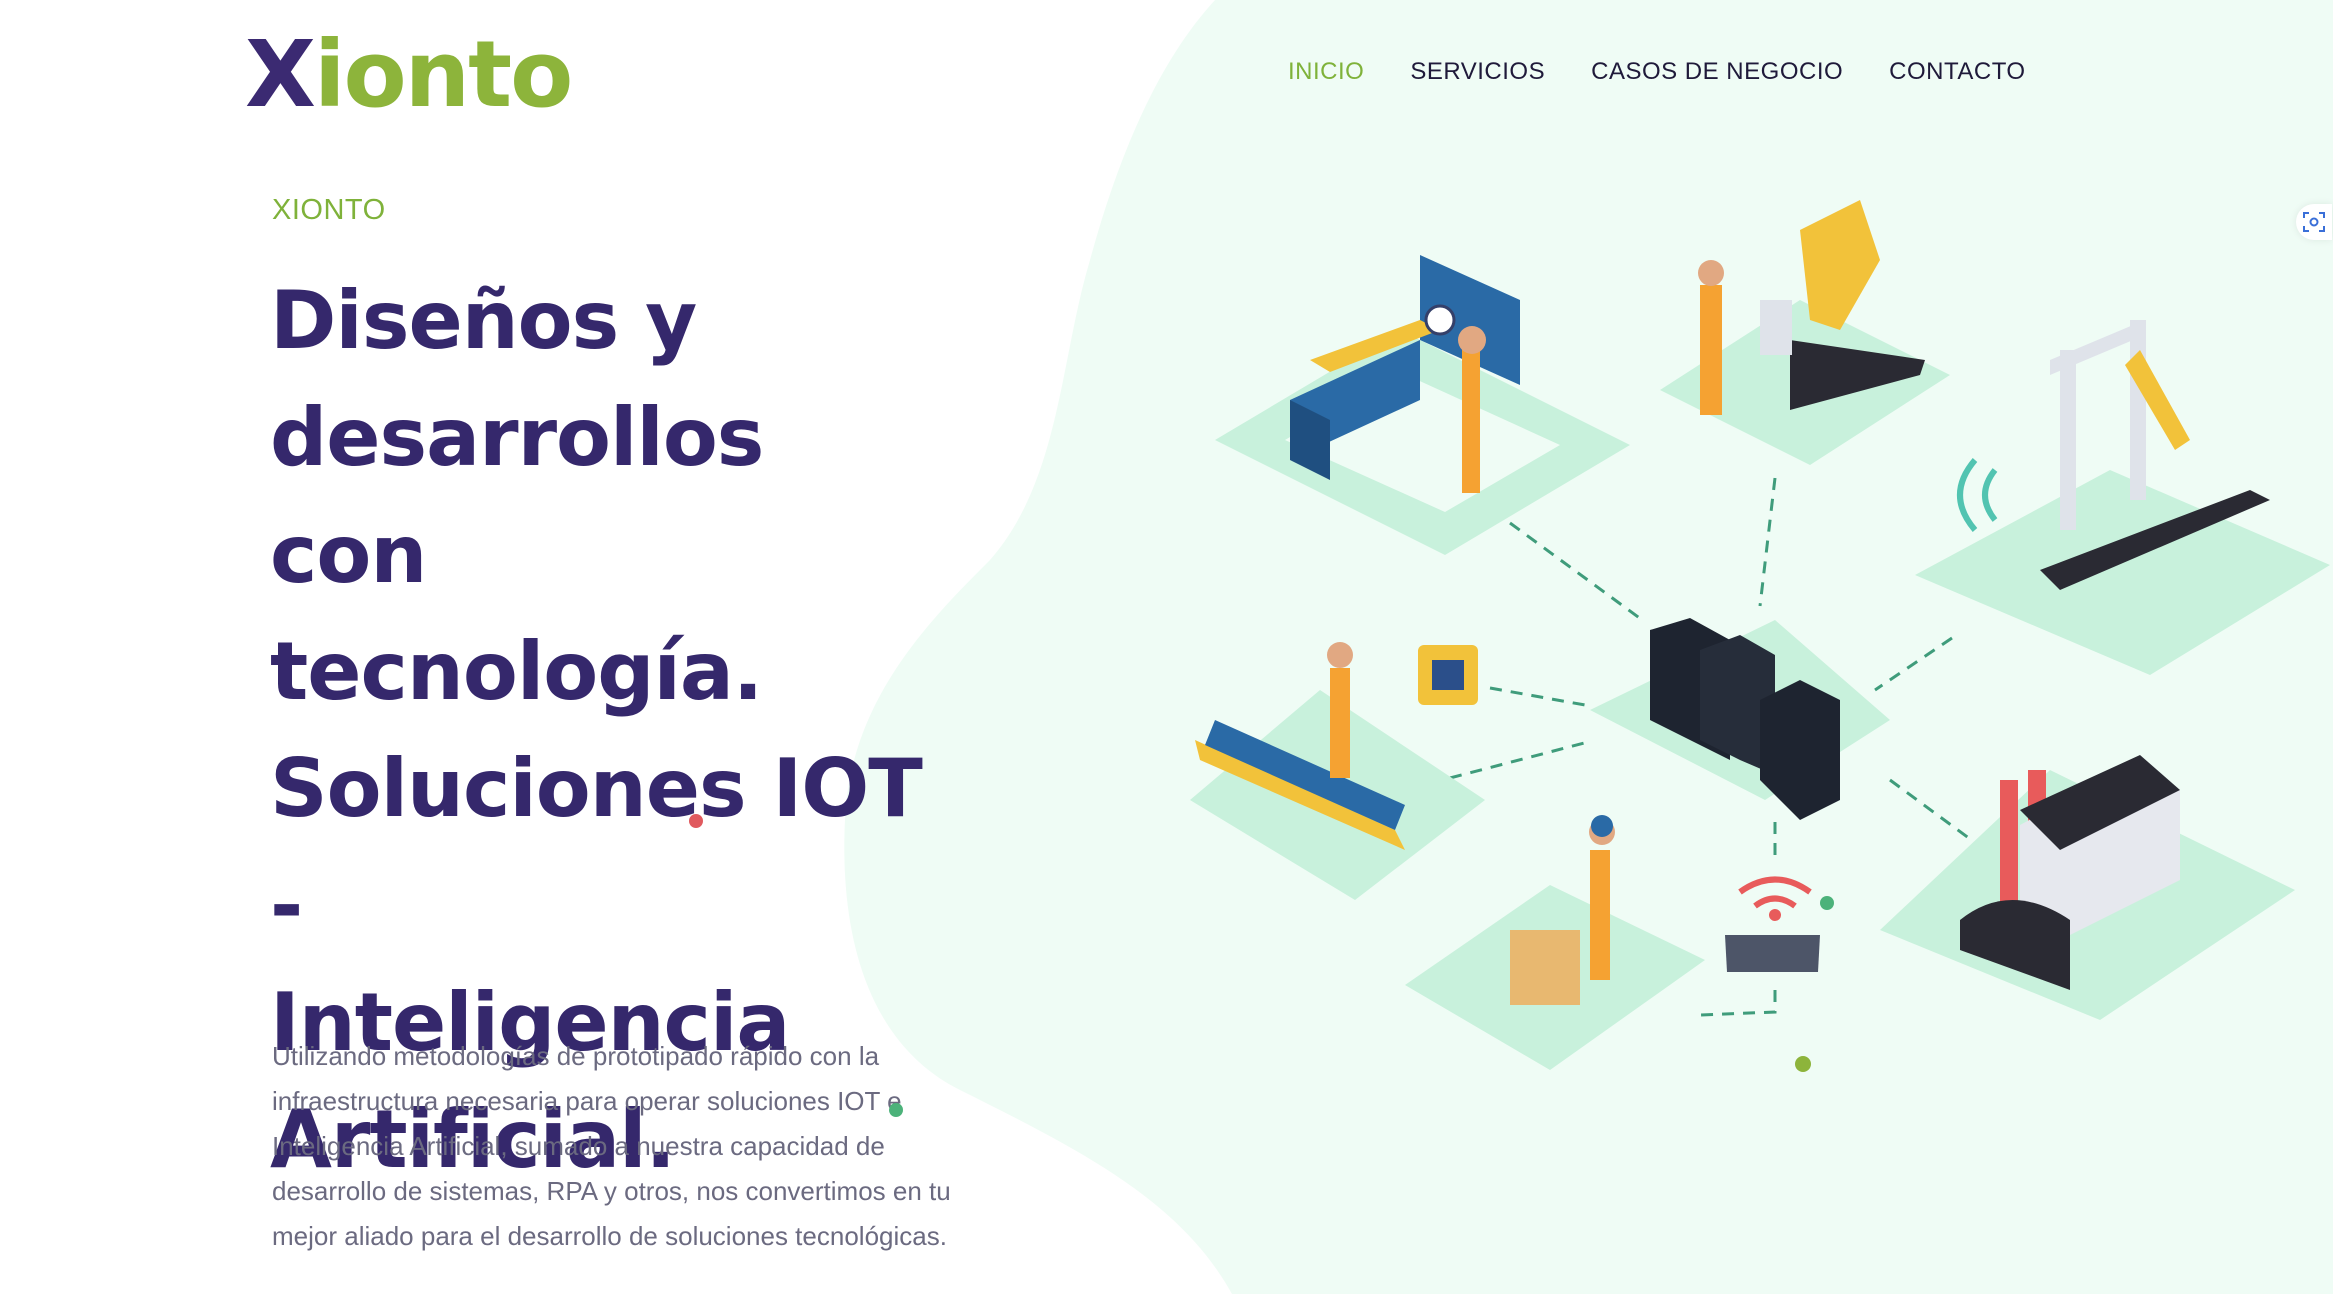 This screenshot has height=1294, width=2333. What do you see at coordinates (1555, 942) in the screenshot?
I see `delivery-worker-icon` at bounding box center [1555, 942].